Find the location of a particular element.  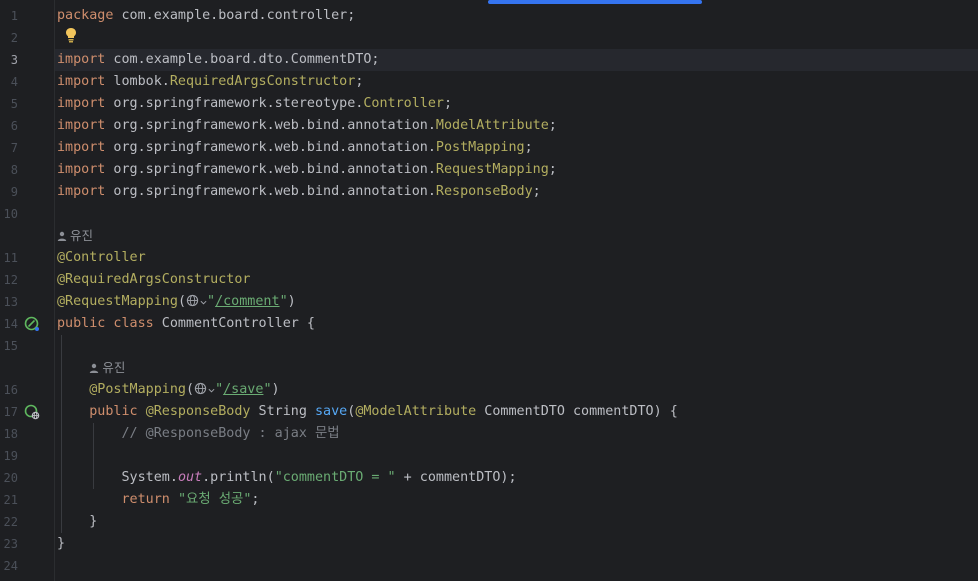

code-token: ModelAttribute is located at coordinates (492, 125).